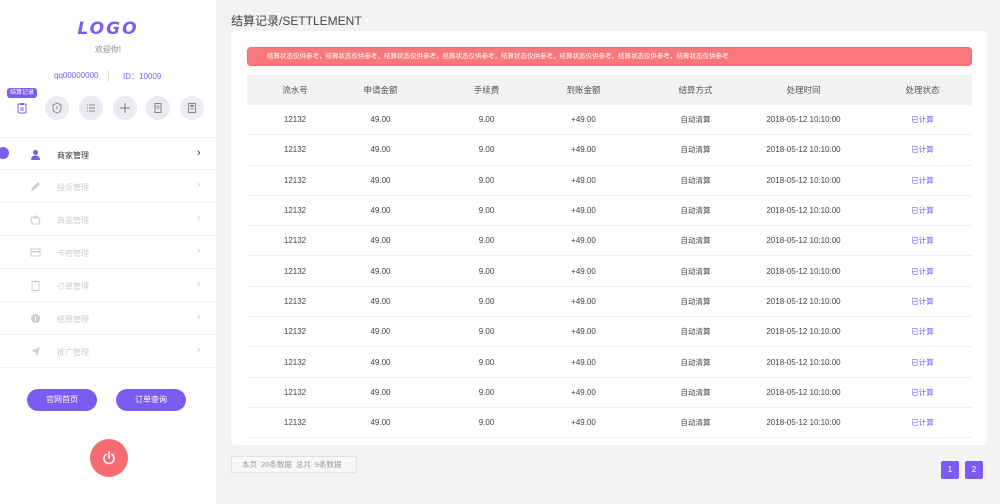 This screenshot has width=1000, height=504. What do you see at coordinates (108, 186) in the screenshot?
I see `sidebar-item-complaint: 投诉管理 ›` at bounding box center [108, 186].